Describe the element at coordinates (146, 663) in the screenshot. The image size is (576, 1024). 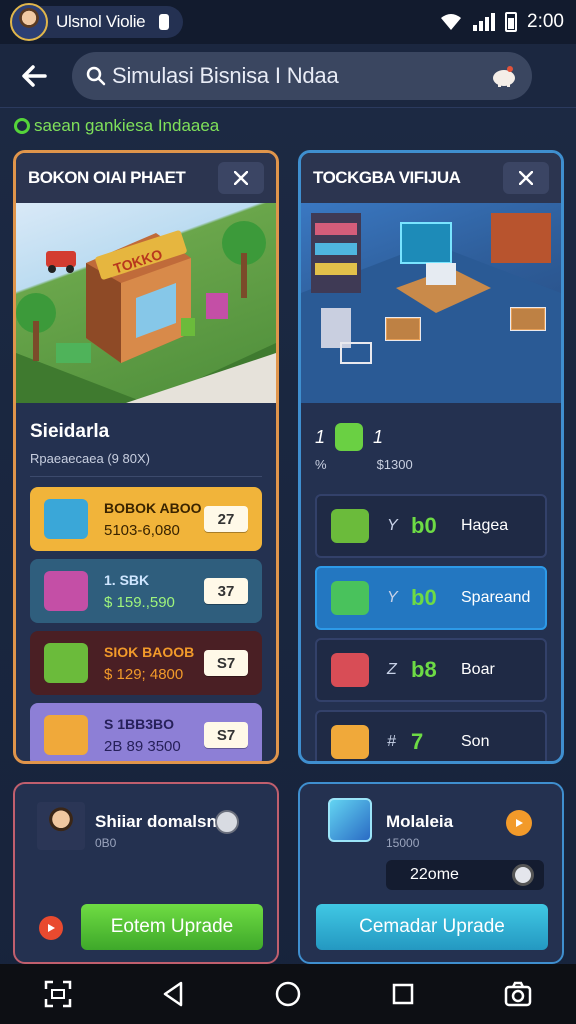
I see `shop-item: SIOK BAOOB $ 129; 4800 S7` at that location.